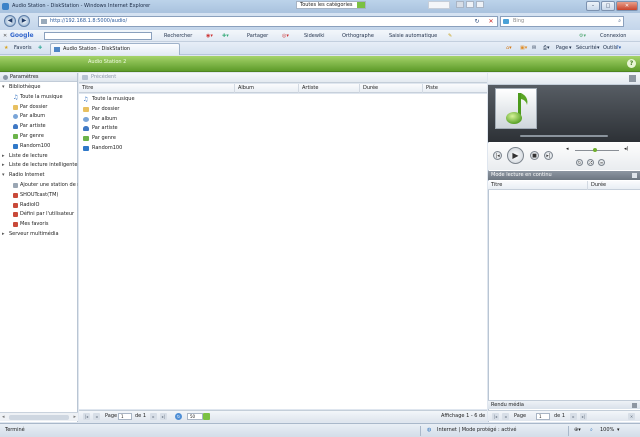  What do you see at coordinates (3, 175) in the screenshot?
I see `expand-arrow-icon: ▾` at bounding box center [3, 175].